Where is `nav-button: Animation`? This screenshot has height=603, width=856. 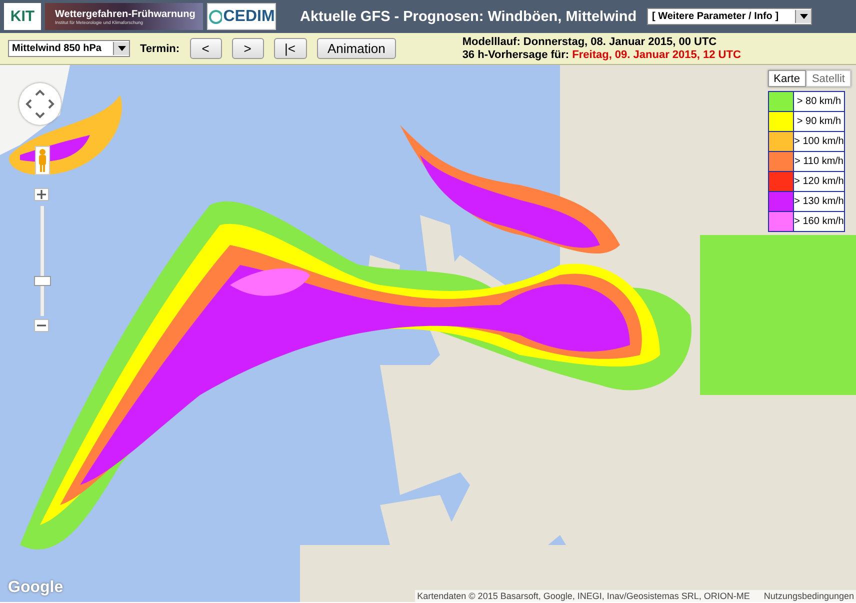 nav-button: Animation is located at coordinates (356, 48).